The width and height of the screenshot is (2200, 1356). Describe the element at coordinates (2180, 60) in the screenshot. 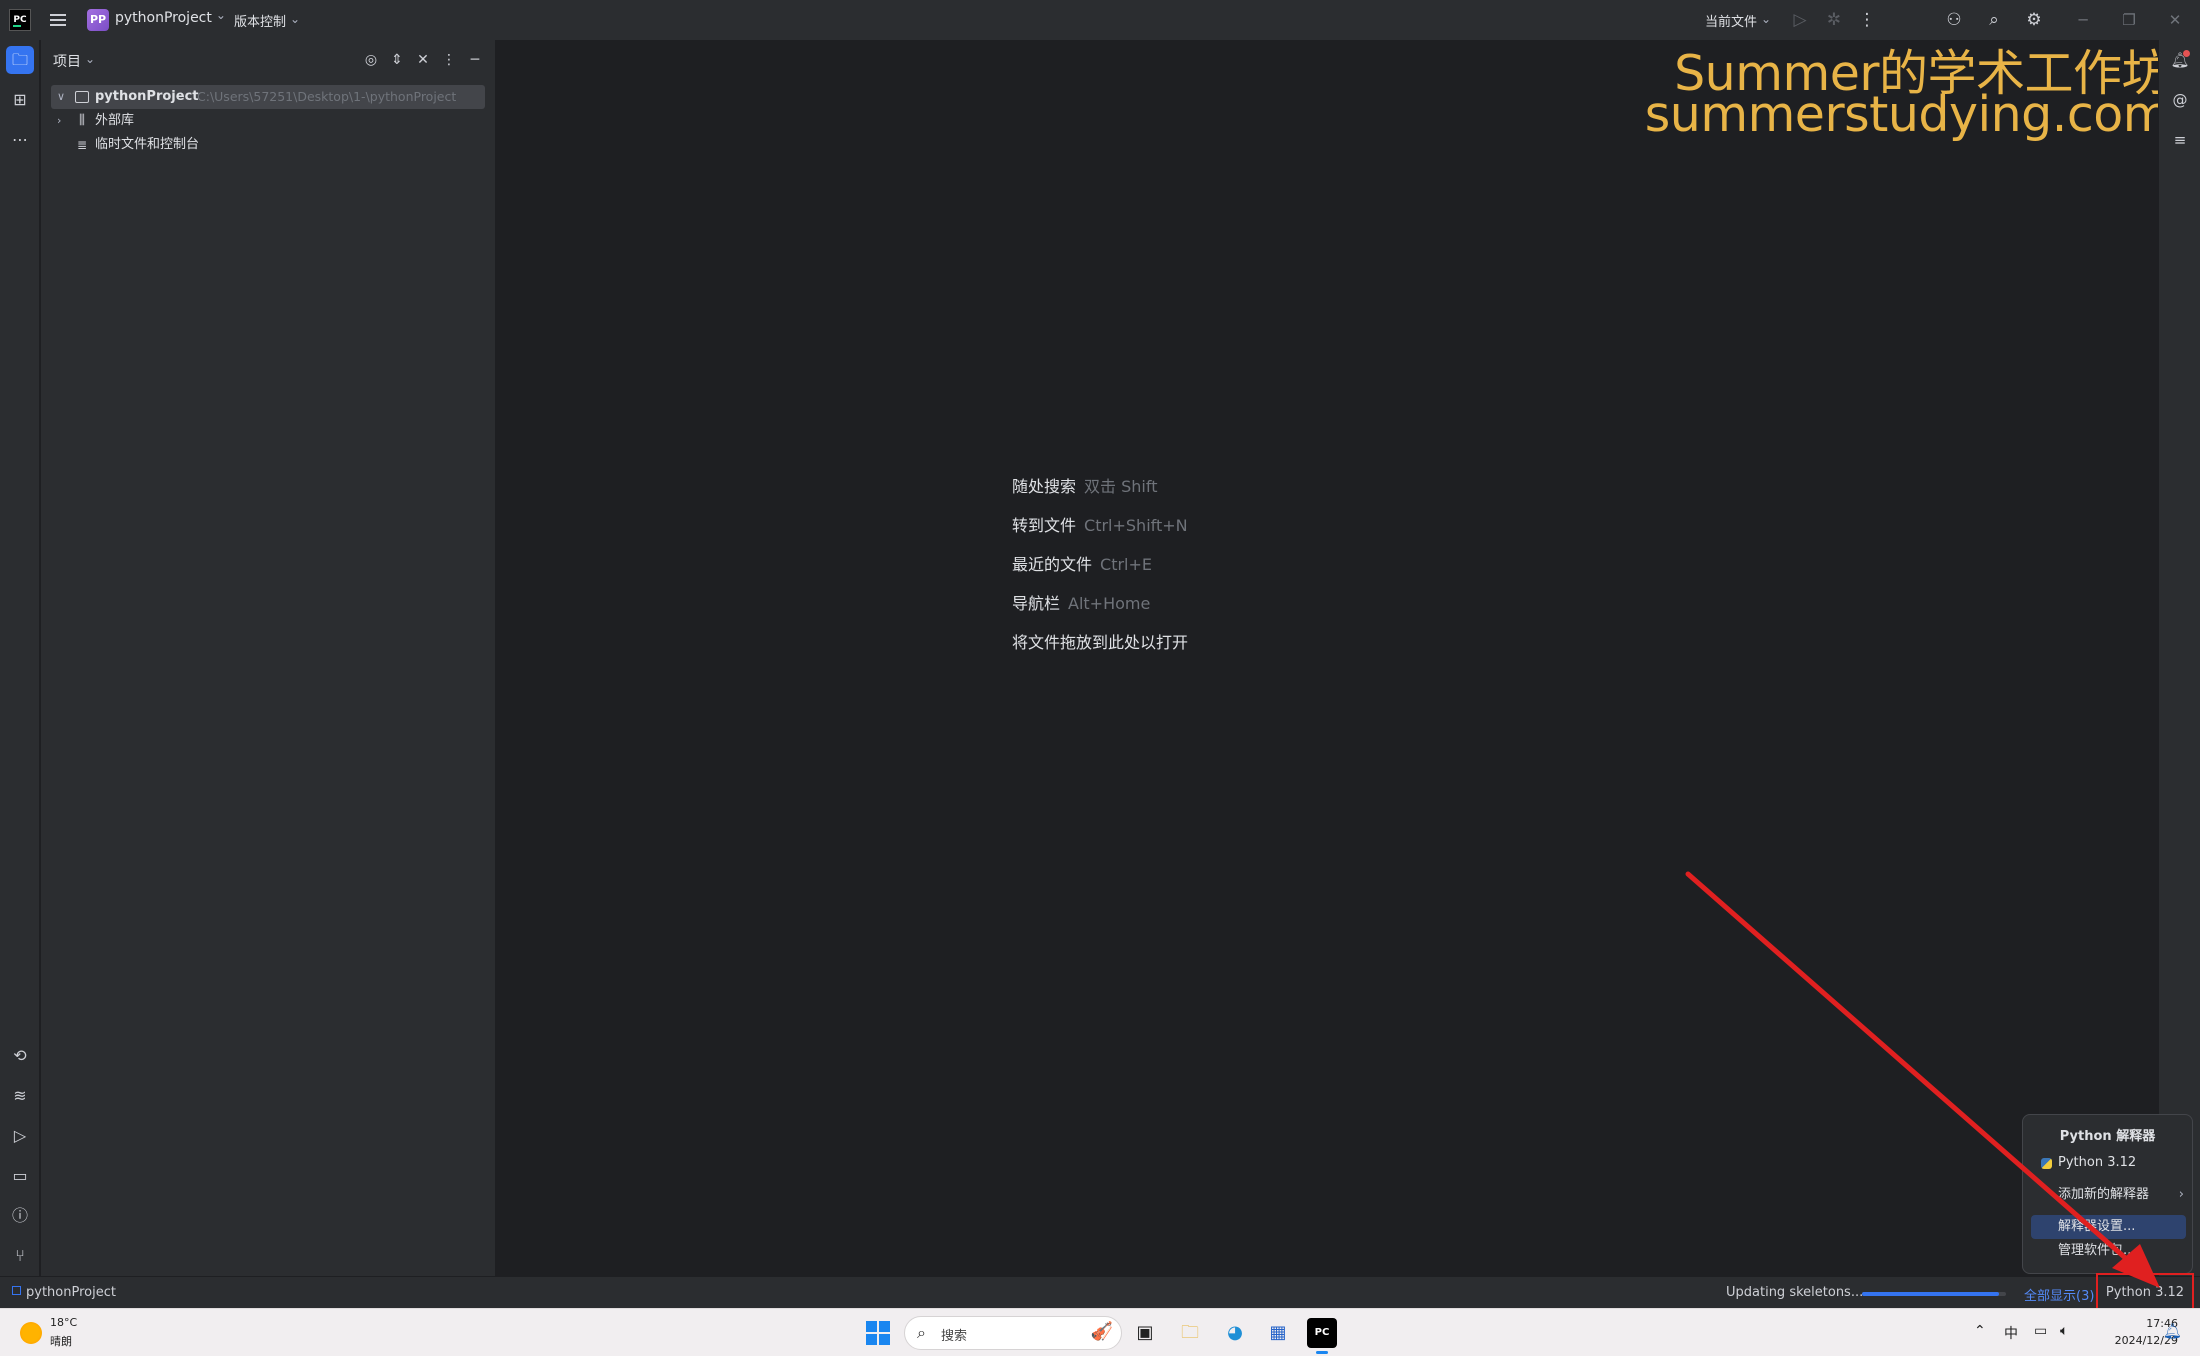

I see `notifications-icon: 🔔︎` at that location.